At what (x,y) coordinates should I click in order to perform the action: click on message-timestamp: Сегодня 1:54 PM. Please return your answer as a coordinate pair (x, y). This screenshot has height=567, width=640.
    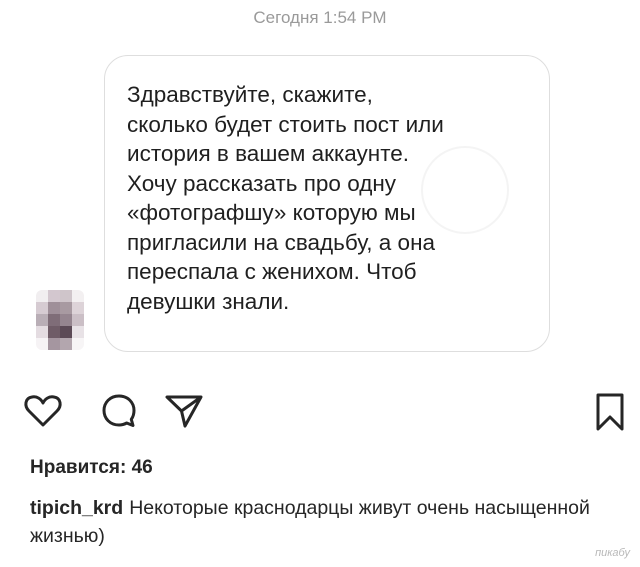
    Looking at the image, I should click on (320, 17).